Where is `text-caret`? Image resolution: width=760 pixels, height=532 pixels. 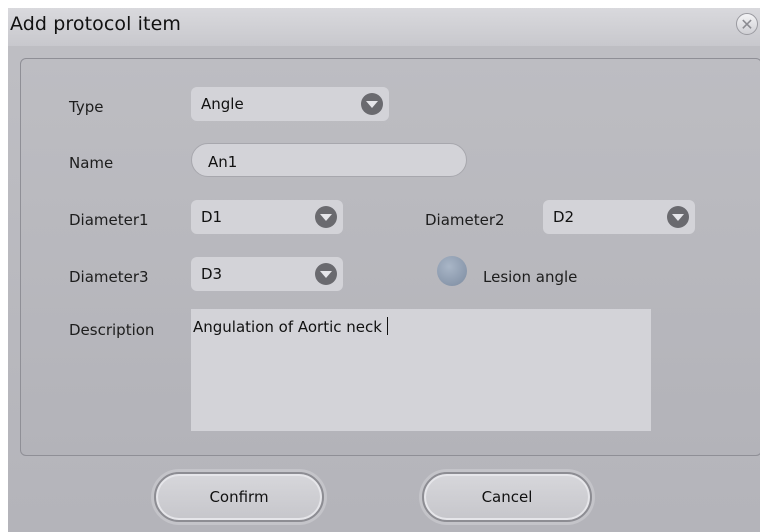
text-caret is located at coordinates (387, 326).